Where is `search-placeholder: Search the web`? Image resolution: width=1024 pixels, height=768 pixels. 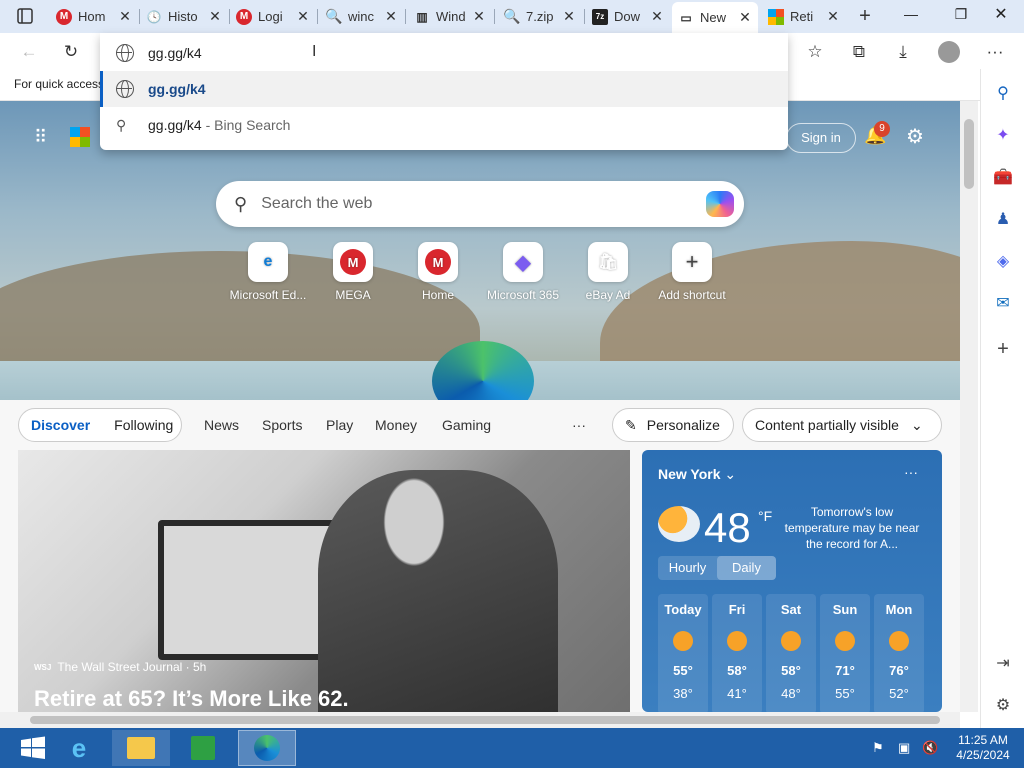 search-placeholder: Search the web is located at coordinates (317, 203).